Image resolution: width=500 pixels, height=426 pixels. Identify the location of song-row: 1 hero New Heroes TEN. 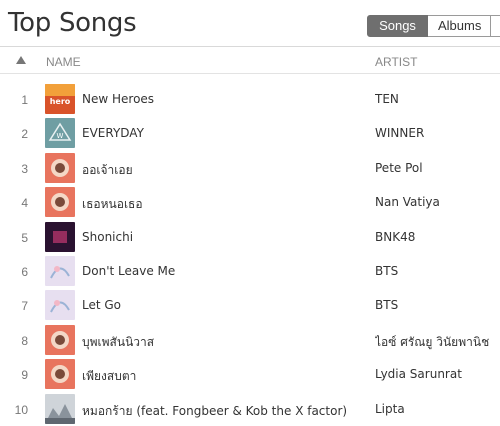
(250, 99).